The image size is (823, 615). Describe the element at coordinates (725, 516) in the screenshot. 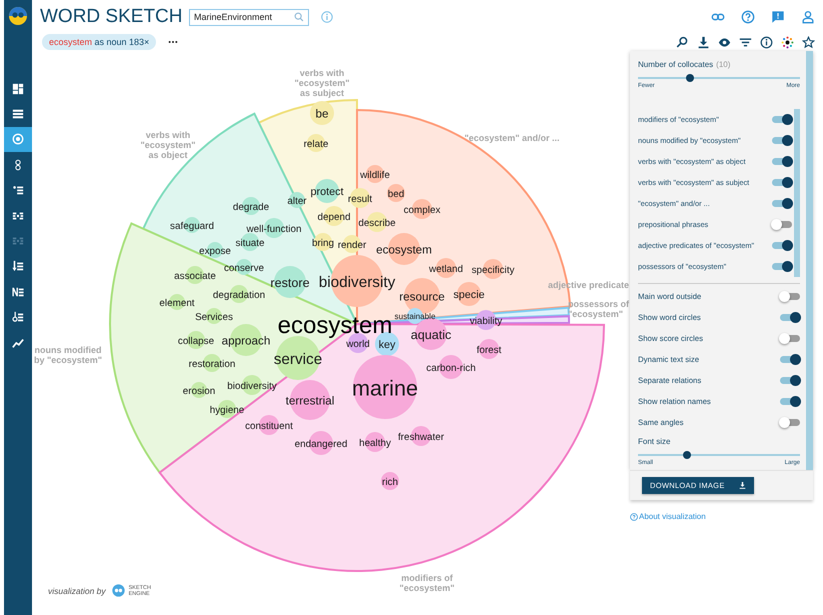

I see `about-link: About visualization` at that location.